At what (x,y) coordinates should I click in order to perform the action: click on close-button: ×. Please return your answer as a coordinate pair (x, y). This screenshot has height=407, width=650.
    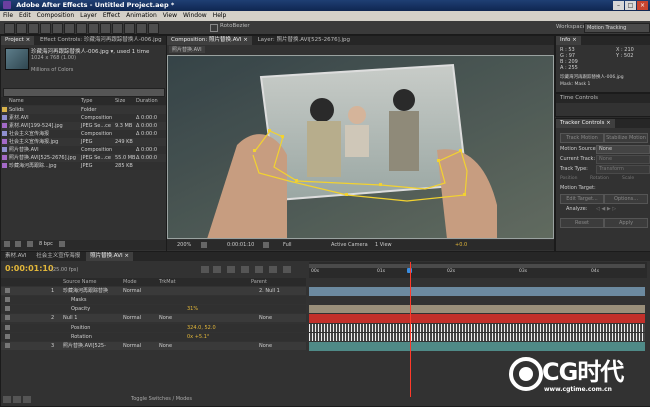
    Looking at the image, I should click on (642, 5).